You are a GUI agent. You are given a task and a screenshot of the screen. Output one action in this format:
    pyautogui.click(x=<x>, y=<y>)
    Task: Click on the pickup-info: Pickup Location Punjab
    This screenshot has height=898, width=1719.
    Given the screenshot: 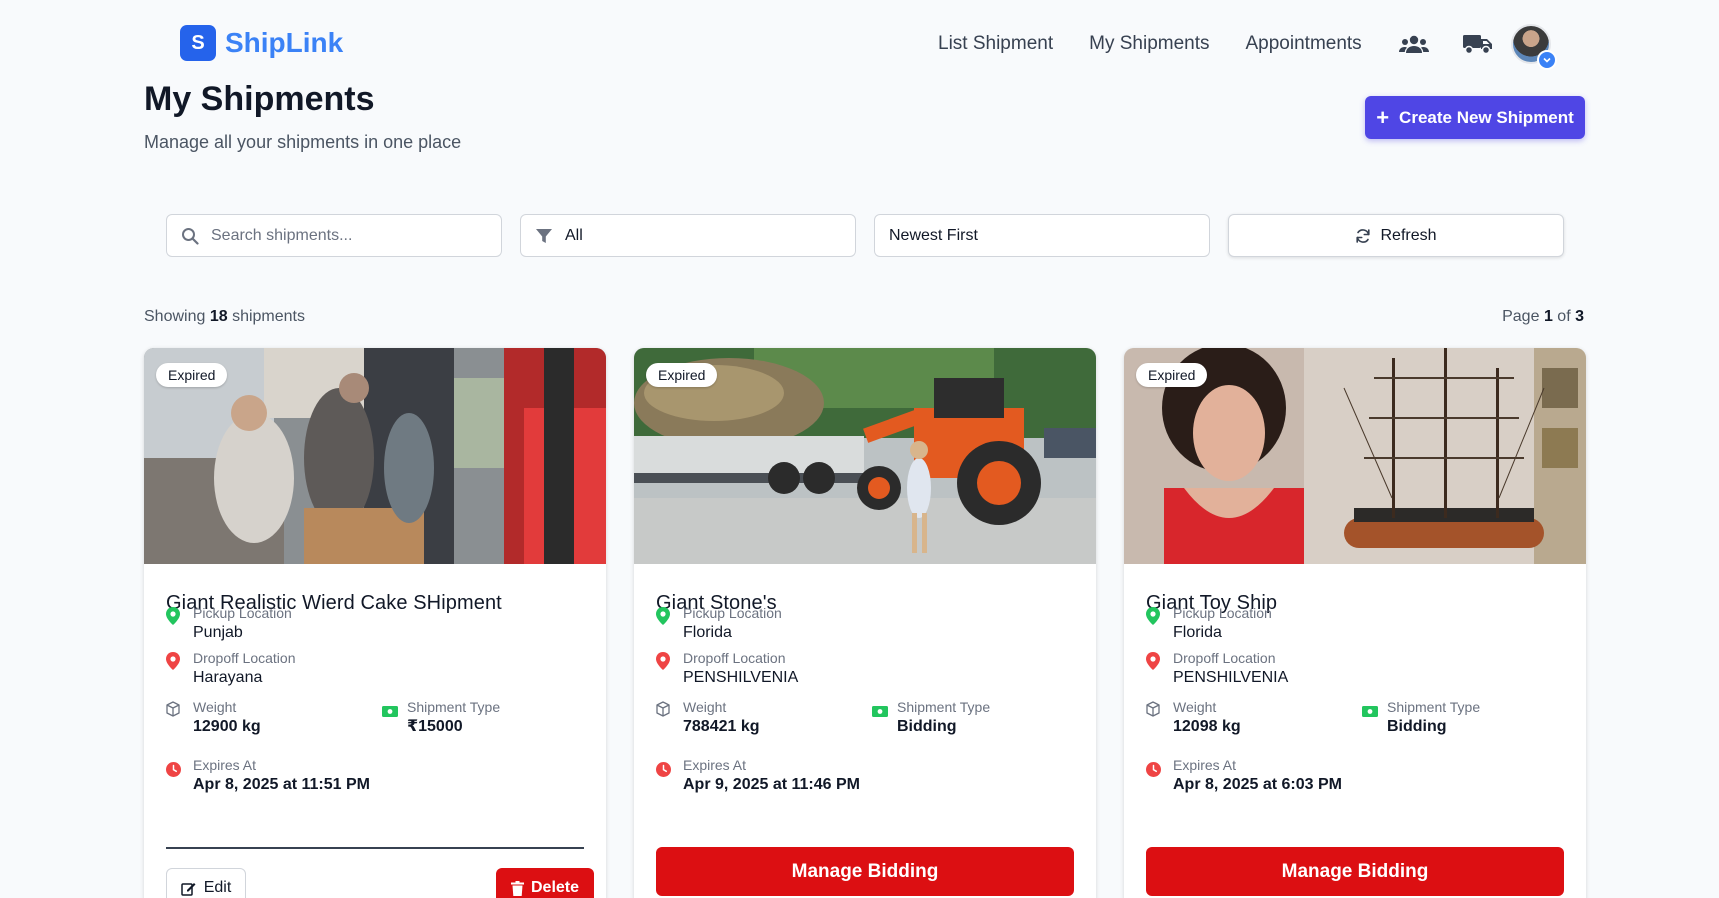 What is the action you would take?
    pyautogui.click(x=229, y=624)
    